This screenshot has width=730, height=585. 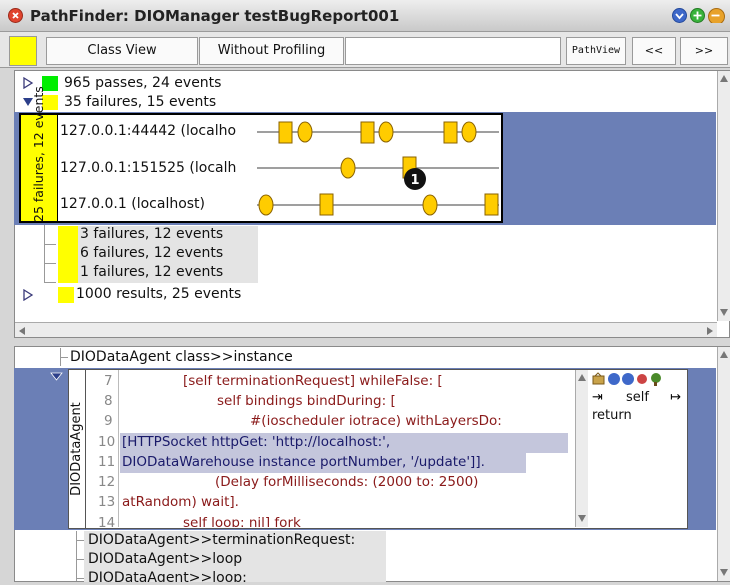 I want to click on without-profiling-button: Without Profiling, so click(x=271, y=51).